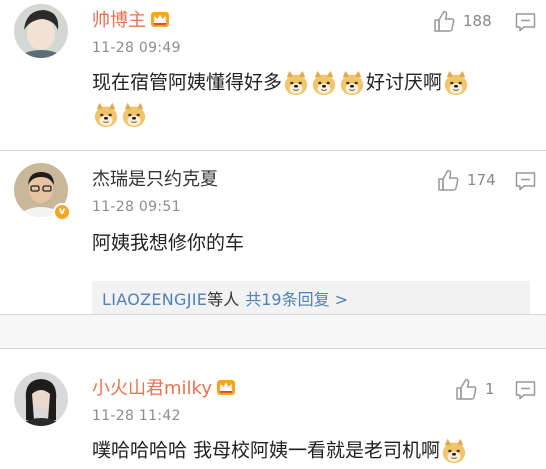 This screenshot has height=469, width=546. Describe the element at coordinates (312, 98) in the screenshot. I see `comment-content: 现在宿管阿姨懂得好多 好讨厌啊` at that location.